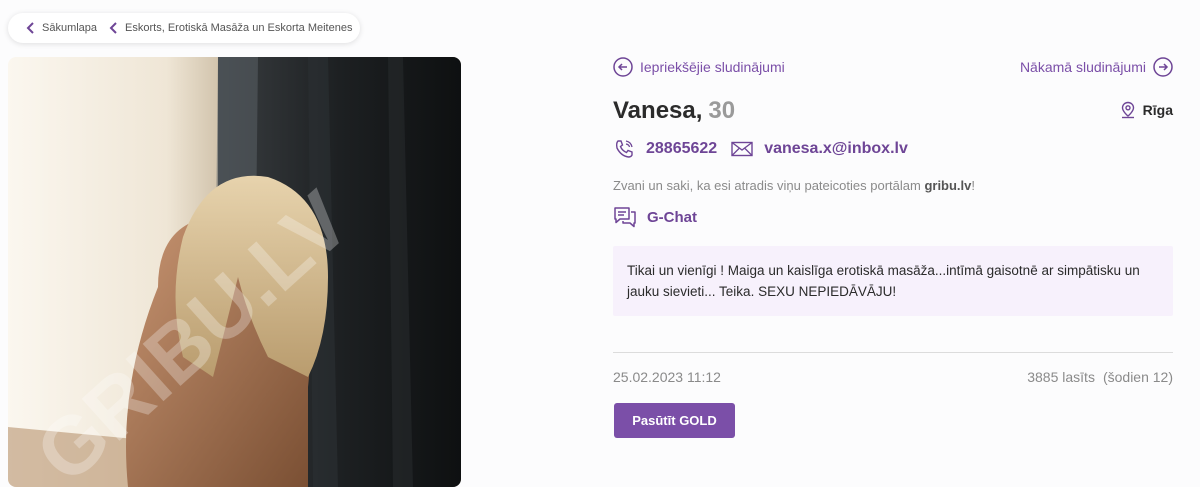  I want to click on previous-listings-link: Iepriekšējie sludinājumi, so click(699, 67).